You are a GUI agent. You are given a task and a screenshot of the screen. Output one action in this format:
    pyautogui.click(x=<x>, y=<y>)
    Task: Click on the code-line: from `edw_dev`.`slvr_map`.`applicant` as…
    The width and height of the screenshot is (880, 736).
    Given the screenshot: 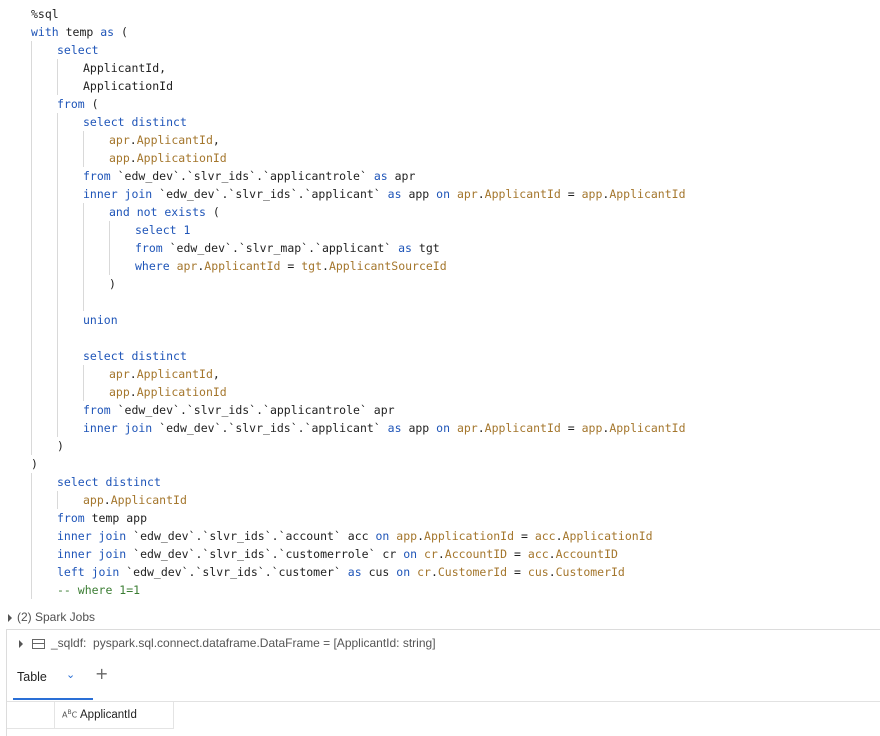 What is the action you would take?
    pyautogui.click(x=440, y=248)
    